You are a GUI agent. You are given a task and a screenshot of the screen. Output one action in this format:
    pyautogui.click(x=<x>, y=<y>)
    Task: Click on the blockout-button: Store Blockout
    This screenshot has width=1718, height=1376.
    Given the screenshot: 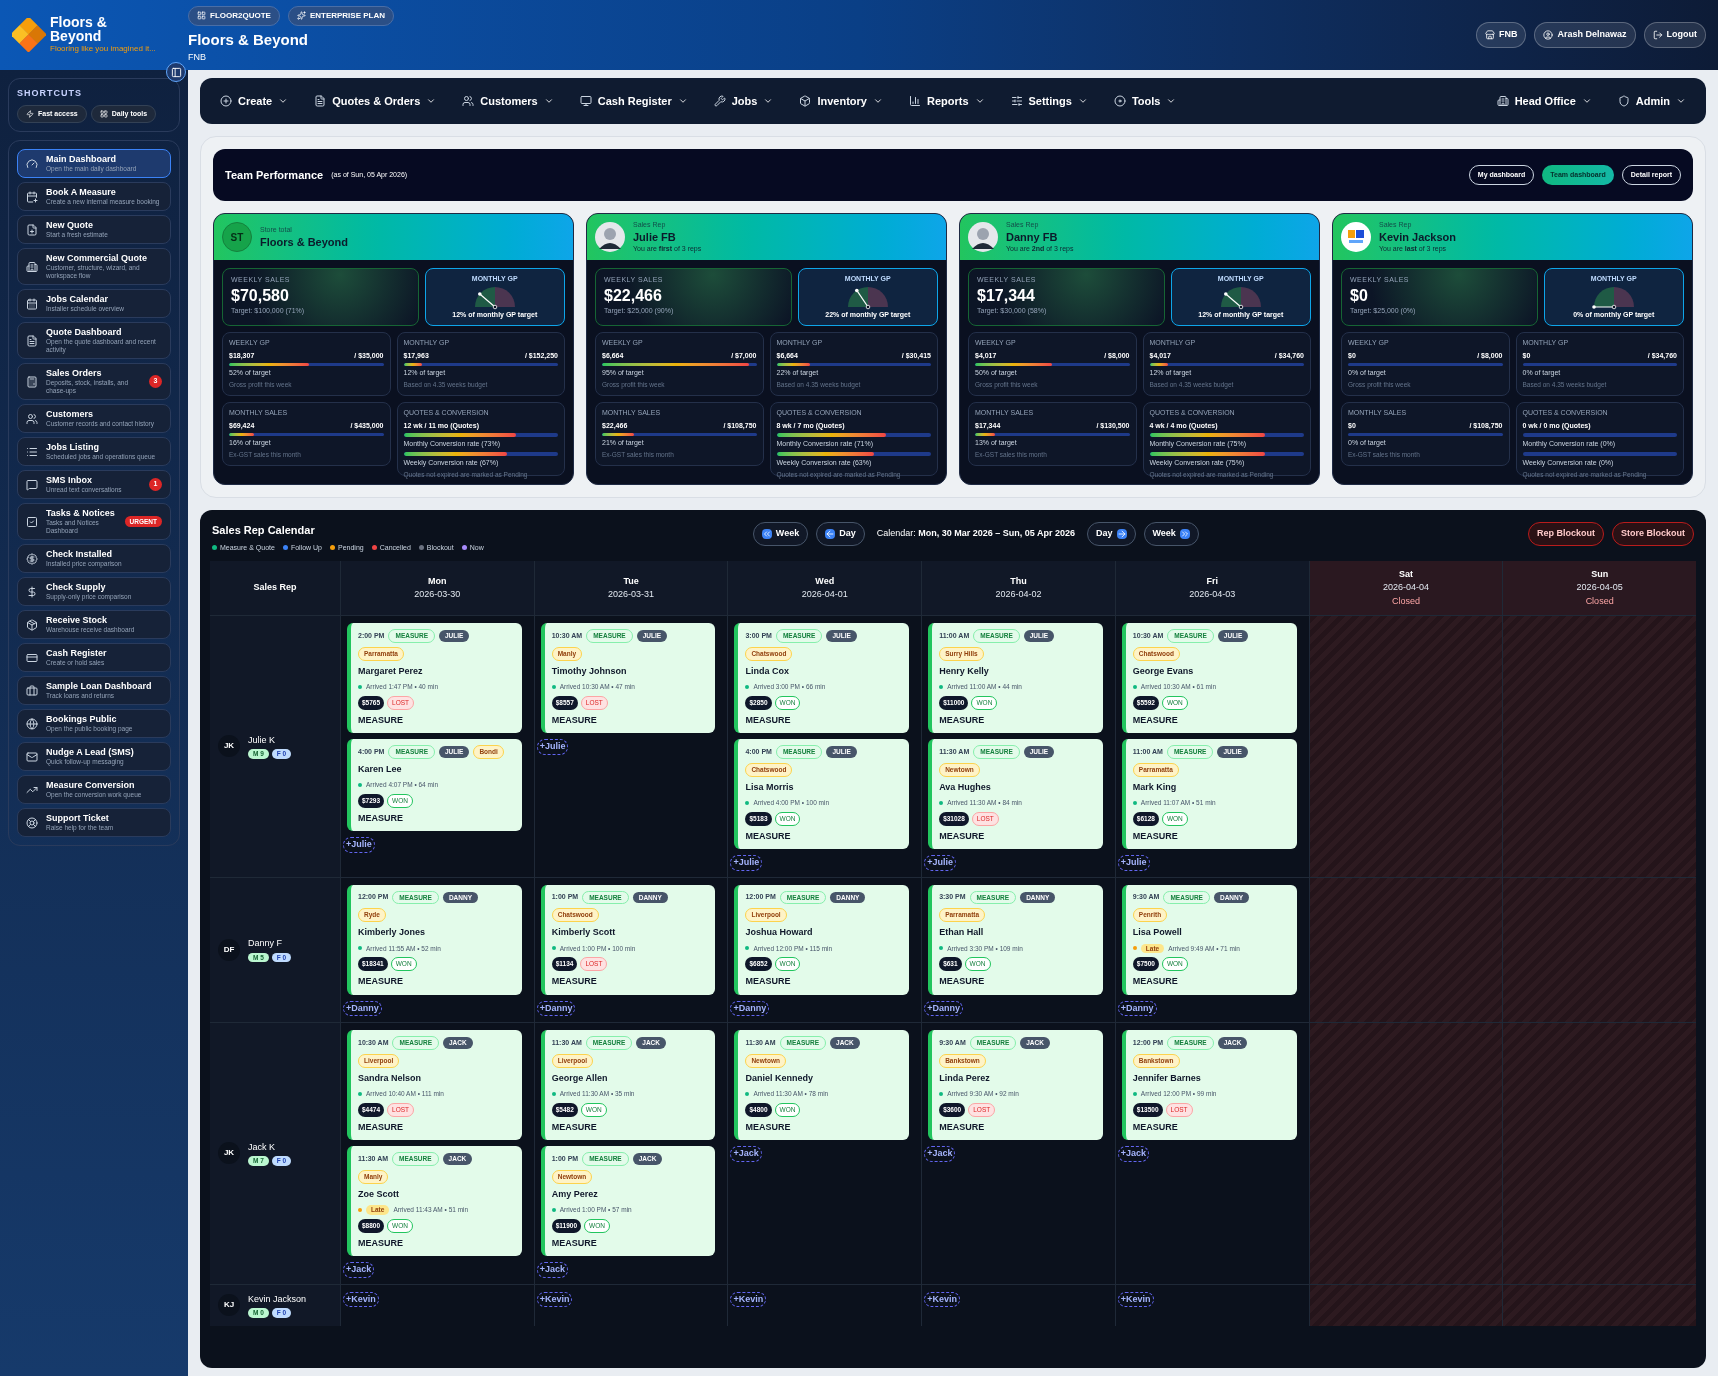 What is the action you would take?
    pyautogui.click(x=1653, y=534)
    